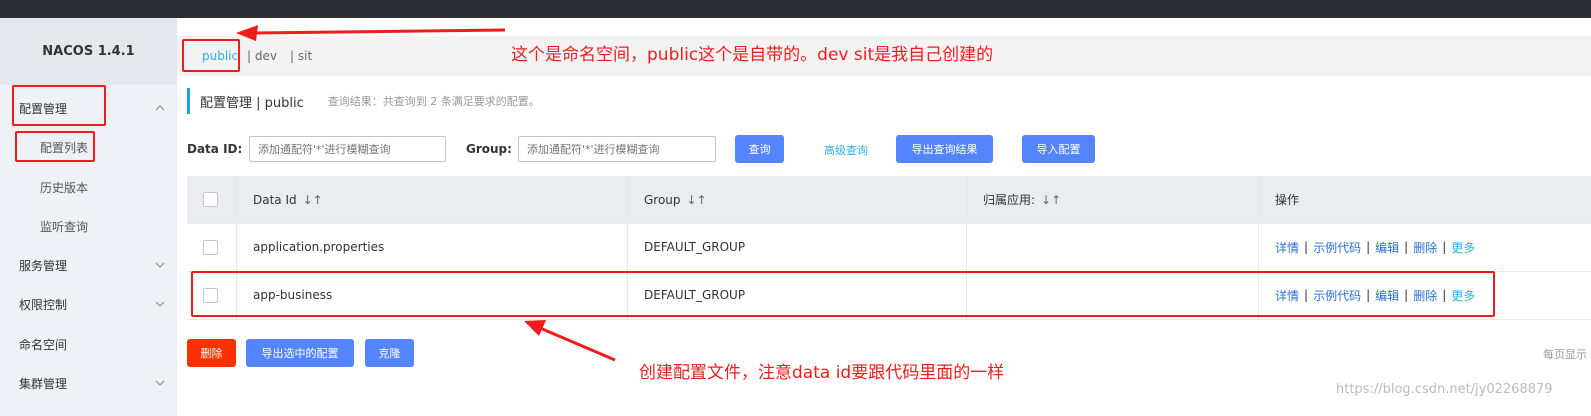 The width and height of the screenshot is (1591, 416). What do you see at coordinates (822, 373) in the screenshot?
I see `annotation-bottom: 创建配置文件，注意data id要跟代码里面的一样` at bounding box center [822, 373].